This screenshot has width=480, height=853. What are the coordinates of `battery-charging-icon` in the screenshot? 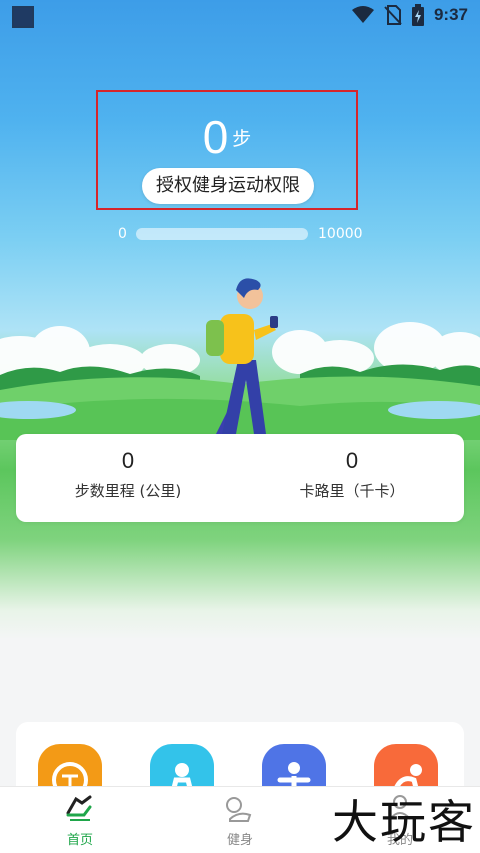 It's located at (417, 15).